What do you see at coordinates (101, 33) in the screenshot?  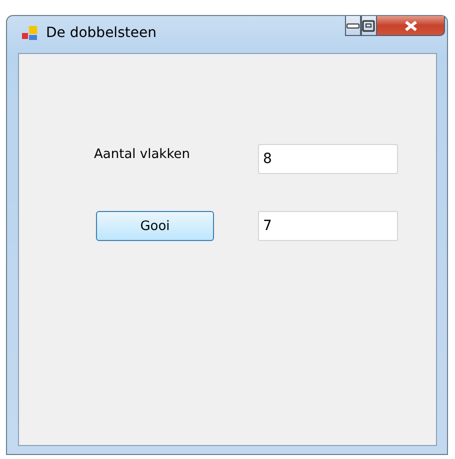 I see `window-title: De dobbelsteen` at bounding box center [101, 33].